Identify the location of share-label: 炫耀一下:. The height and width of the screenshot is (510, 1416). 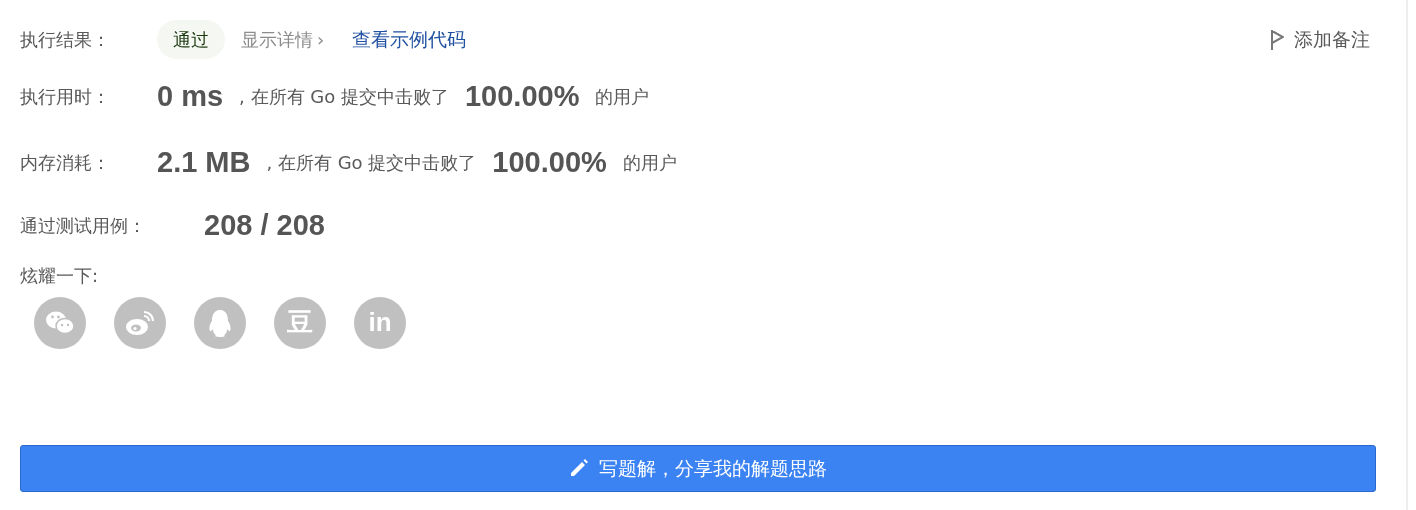
(60, 275).